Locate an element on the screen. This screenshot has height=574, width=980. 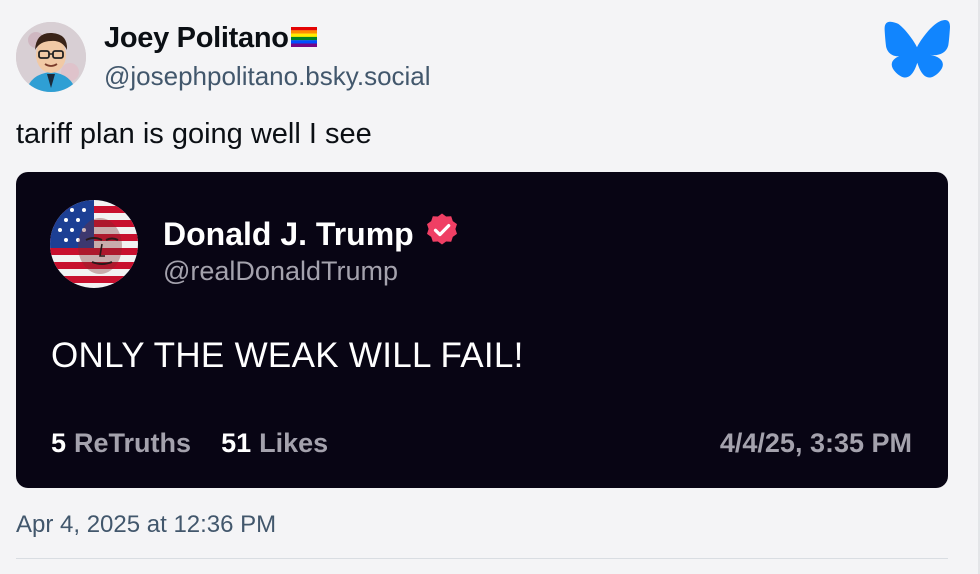
likes-count: 51 is located at coordinates (236, 443).